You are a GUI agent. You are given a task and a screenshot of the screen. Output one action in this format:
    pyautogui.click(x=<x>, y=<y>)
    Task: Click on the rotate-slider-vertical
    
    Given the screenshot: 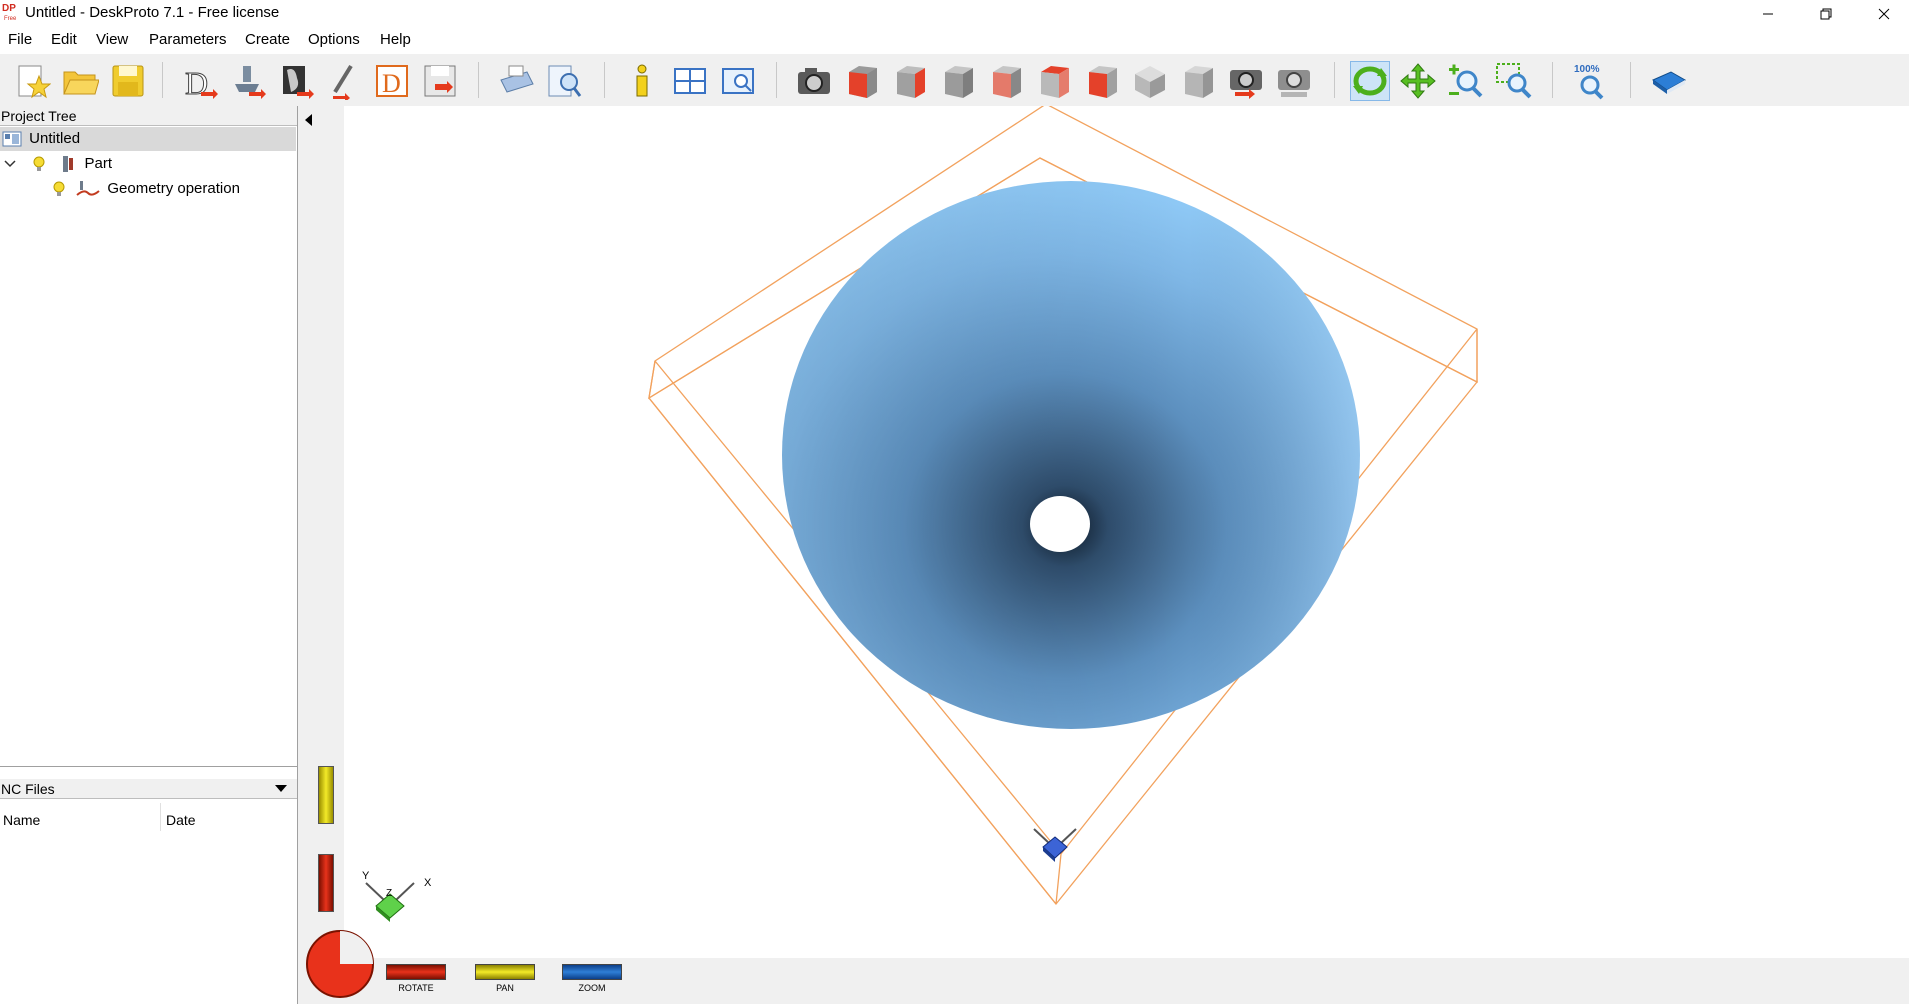 What is the action you would take?
    pyautogui.click(x=326, y=883)
    